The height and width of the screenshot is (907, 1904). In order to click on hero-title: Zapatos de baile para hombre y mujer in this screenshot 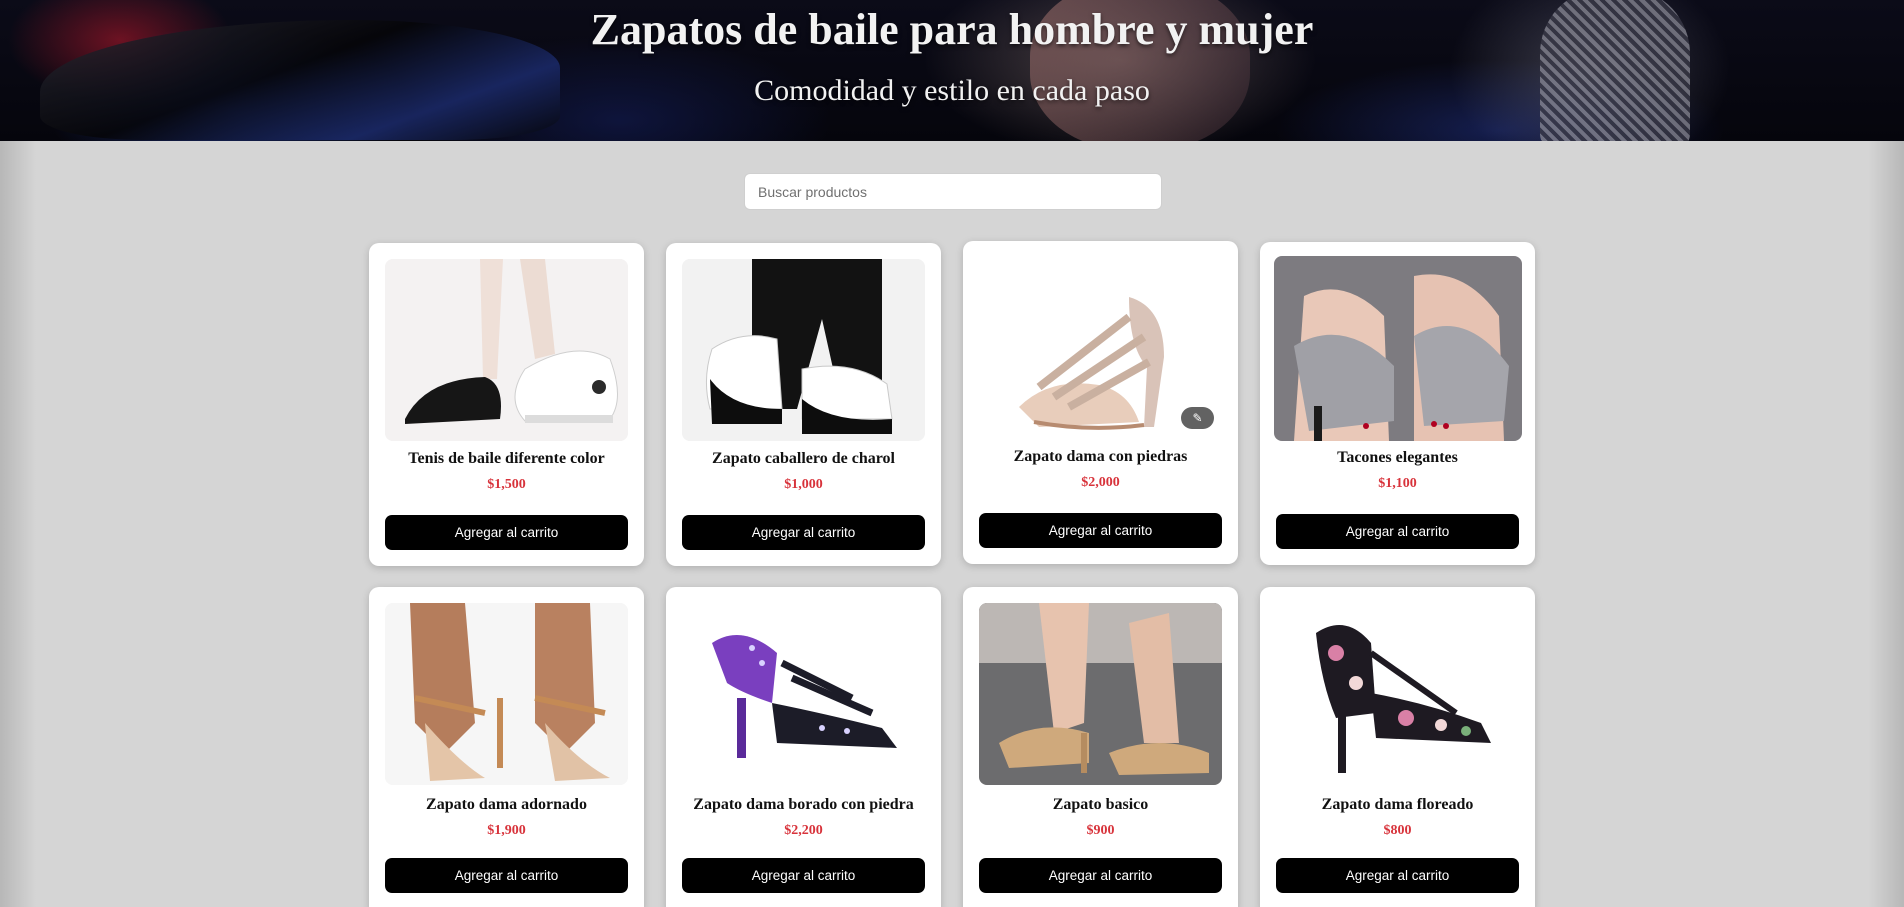, I will do `click(952, 29)`.